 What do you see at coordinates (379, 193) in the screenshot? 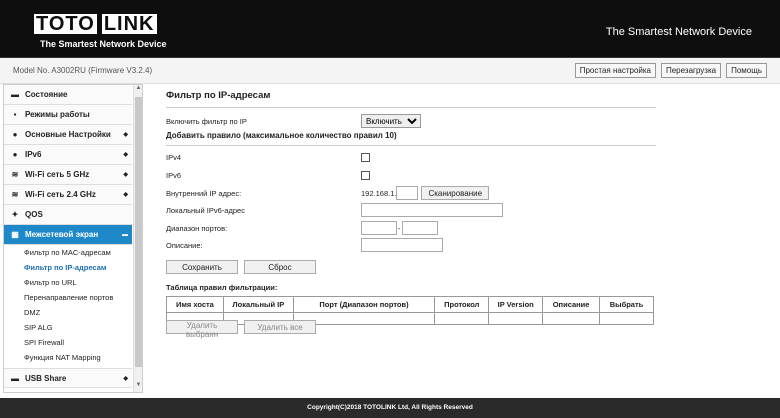
I see `ip-prefix: 192.168.1.` at bounding box center [379, 193].